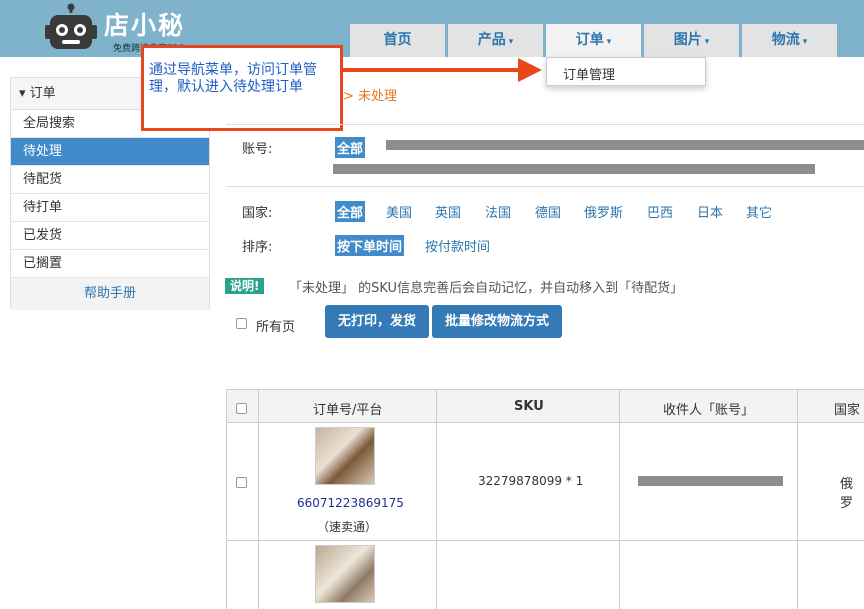 This screenshot has height=609, width=864. Describe the element at coordinates (350, 147) in the screenshot. I see `account-filter-all: 全部` at that location.